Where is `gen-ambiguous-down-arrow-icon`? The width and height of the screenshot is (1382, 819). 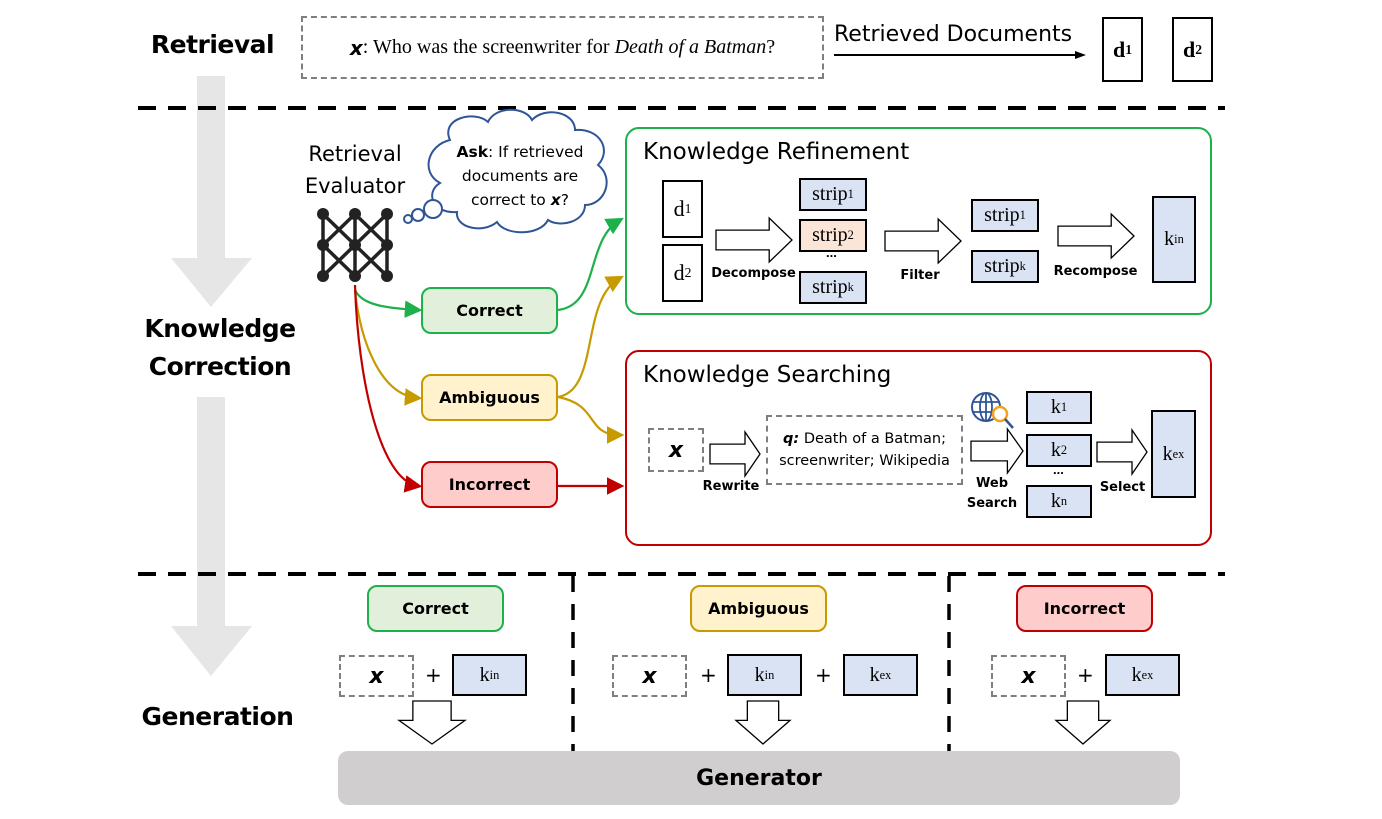 gen-ambiguous-down-arrow-icon is located at coordinates (763, 722).